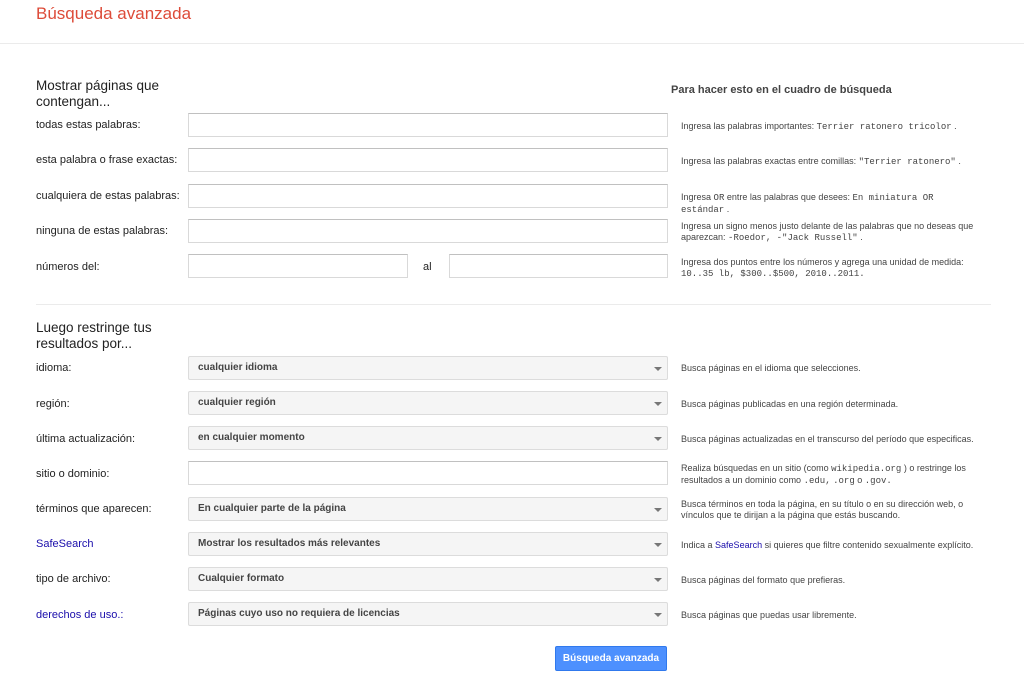  I want to click on number-from-input, so click(298, 266).